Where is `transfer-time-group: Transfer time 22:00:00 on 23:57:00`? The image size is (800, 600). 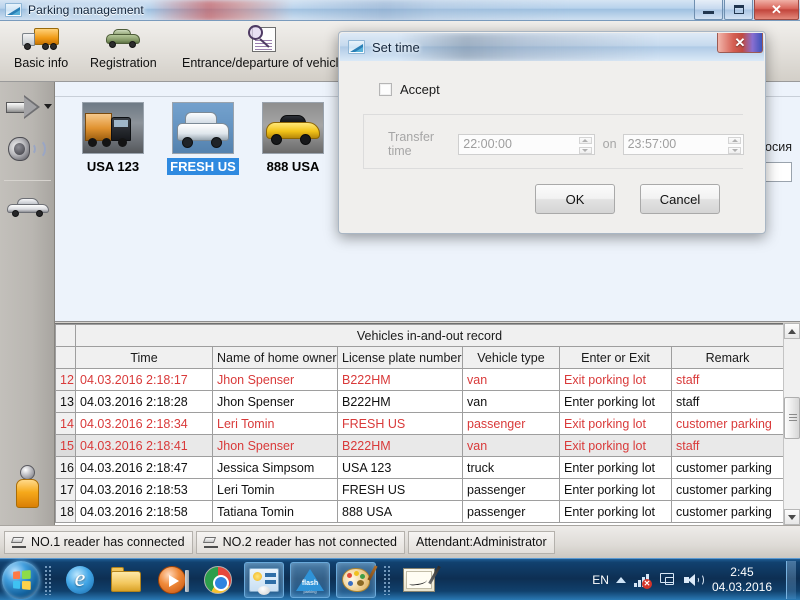
transfer-time-group: Transfer time 22:00:00 on 23:57:00 is located at coordinates (553, 141).